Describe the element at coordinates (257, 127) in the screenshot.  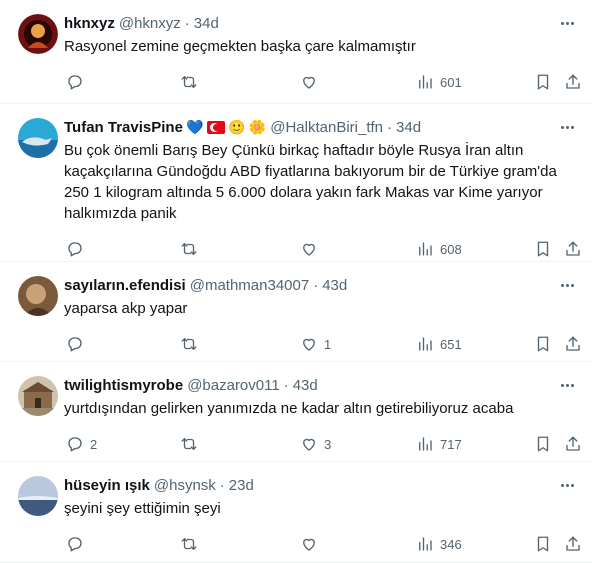
I see `blossom-emoji: 🌼` at that location.